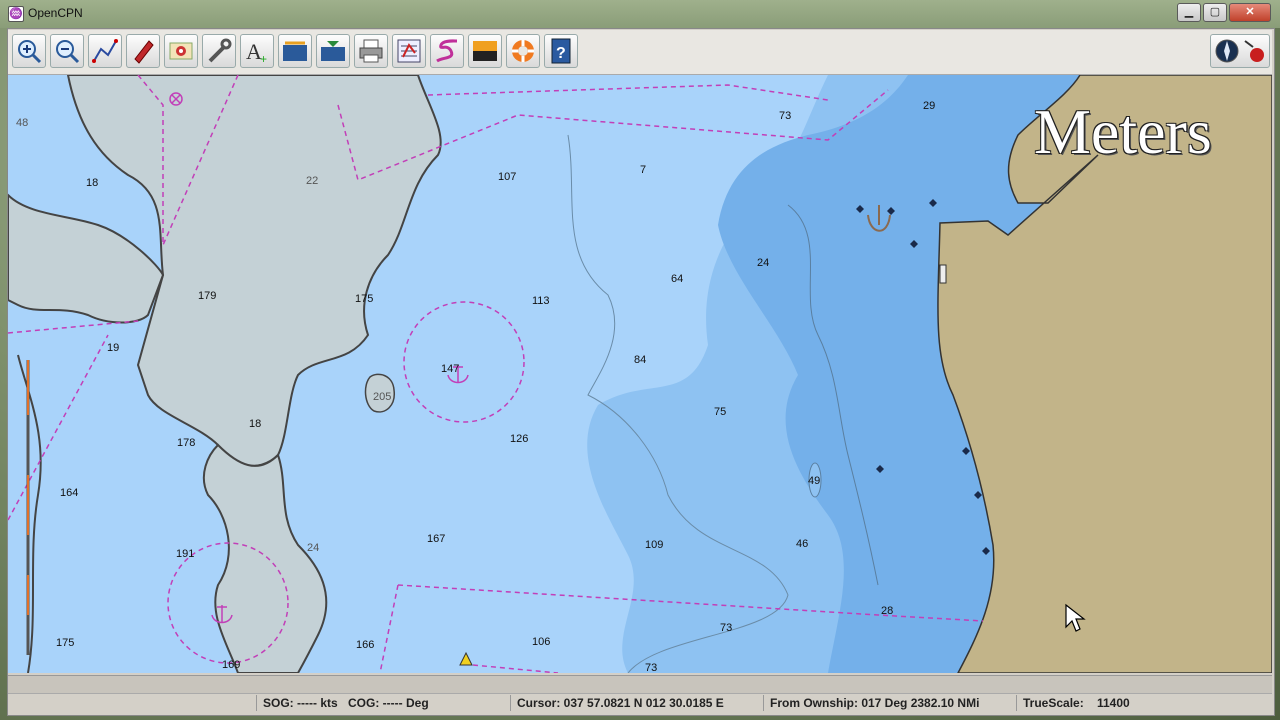  I want to click on tide-icon, so click(295, 51).